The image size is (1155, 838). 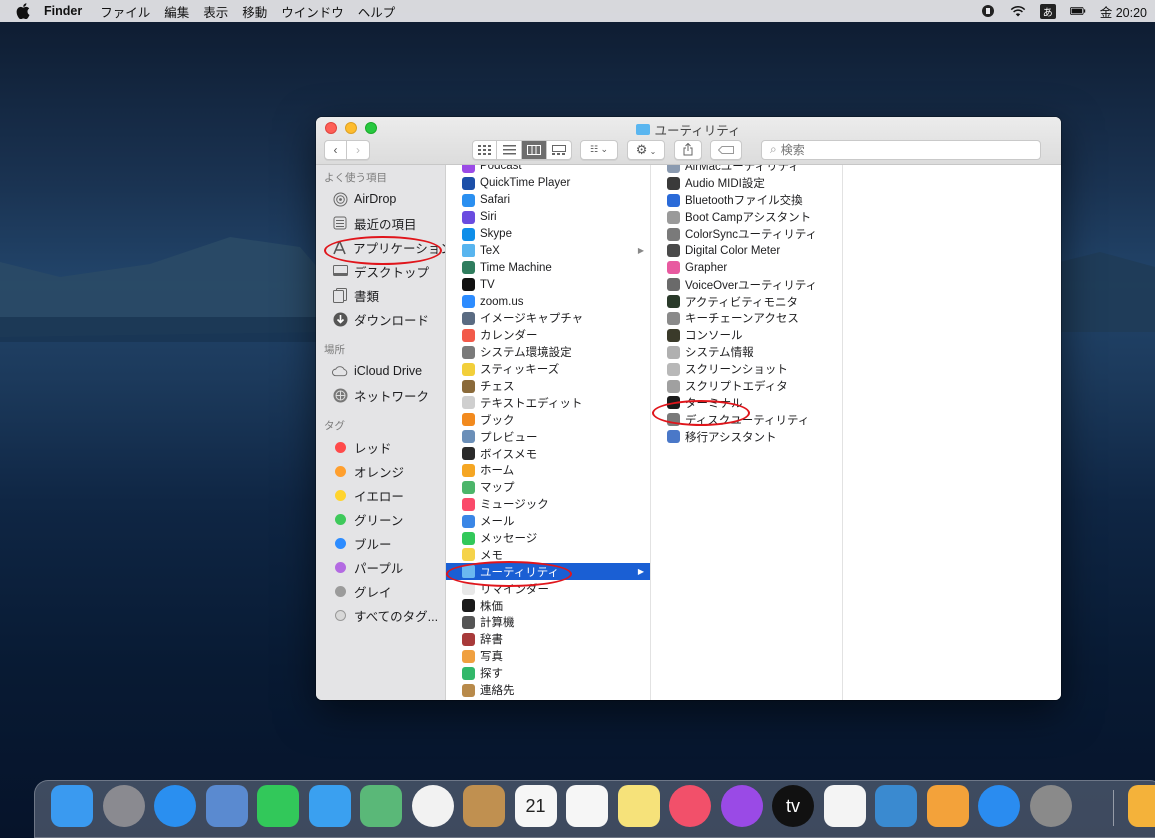 What do you see at coordinates (72, 806) in the screenshot?
I see `finder-icon` at bounding box center [72, 806].